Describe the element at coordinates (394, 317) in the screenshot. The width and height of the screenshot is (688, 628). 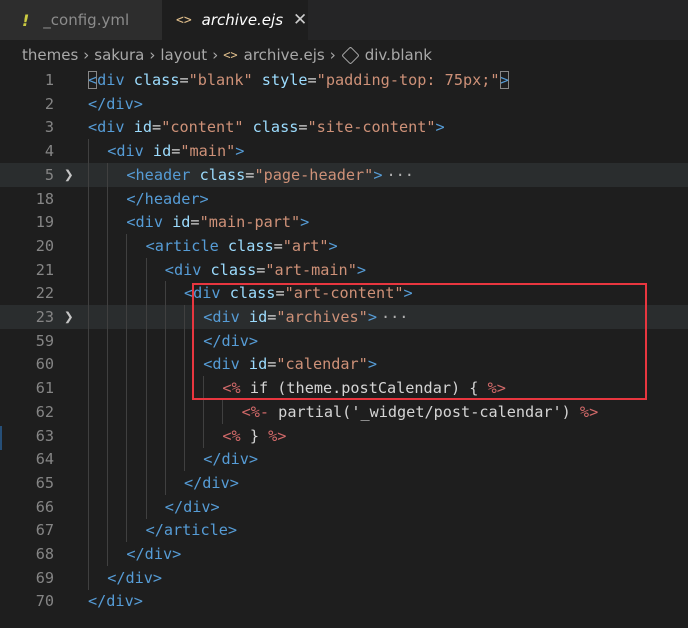
I see `code-token: ···` at that location.